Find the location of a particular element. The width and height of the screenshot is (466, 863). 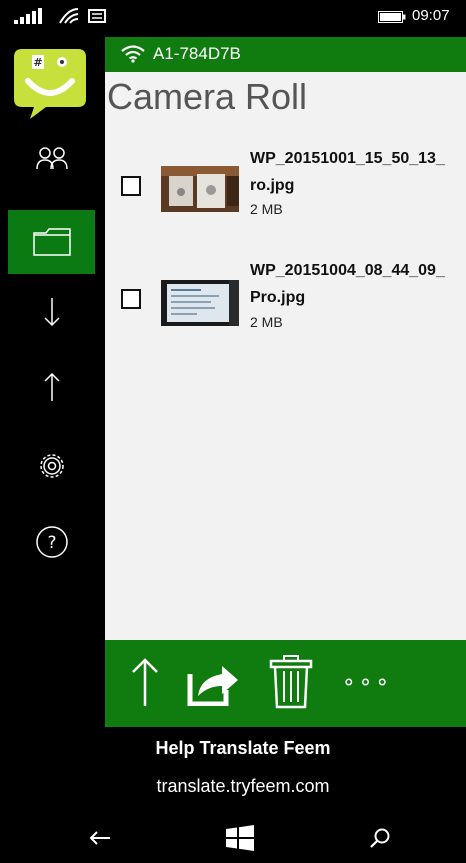

action-bar: ∘∘∘ is located at coordinates (285, 683).